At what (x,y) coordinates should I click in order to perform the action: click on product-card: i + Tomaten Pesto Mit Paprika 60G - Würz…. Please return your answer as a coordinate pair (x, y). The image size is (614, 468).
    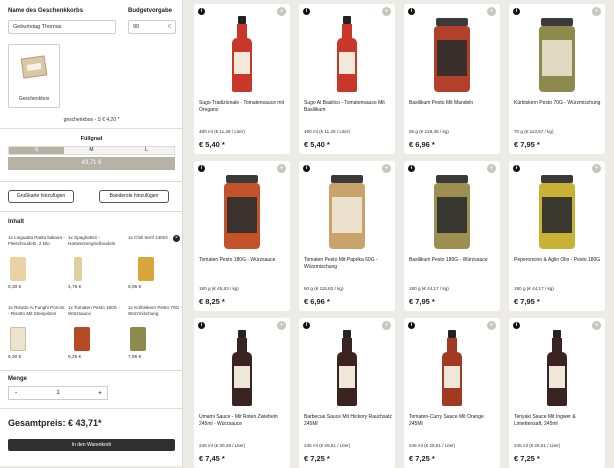
    Looking at the image, I should click on (347, 236).